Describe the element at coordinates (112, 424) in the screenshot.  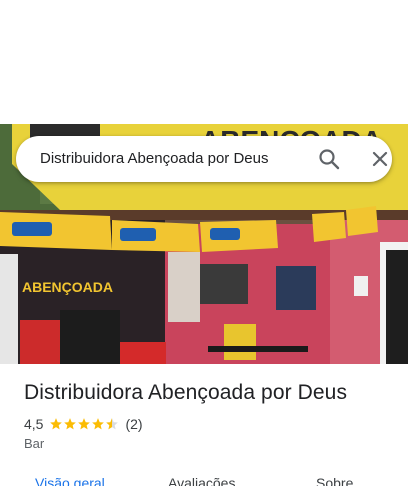
I see `half-star-icon` at that location.